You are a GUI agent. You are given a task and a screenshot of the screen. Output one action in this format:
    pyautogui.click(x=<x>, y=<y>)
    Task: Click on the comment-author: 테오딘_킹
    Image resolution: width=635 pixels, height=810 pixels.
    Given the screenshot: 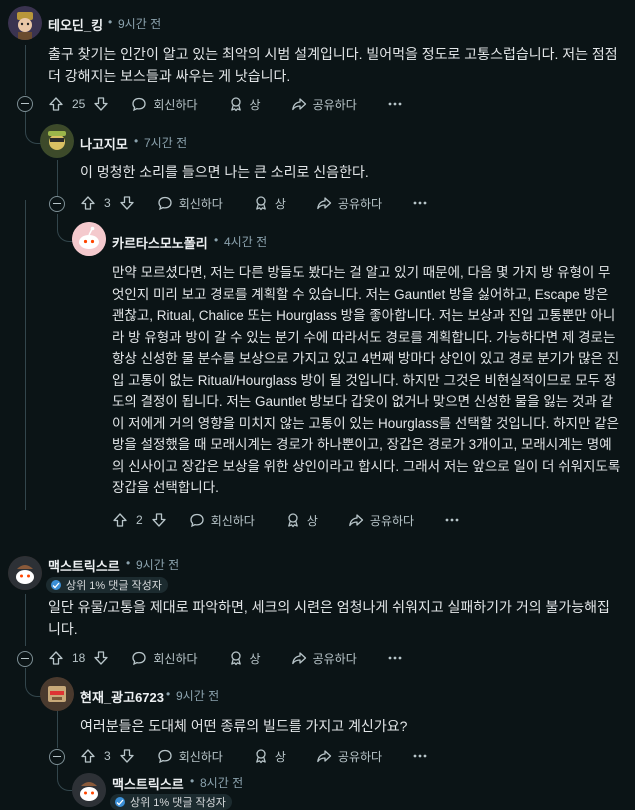 What is the action you would take?
    pyautogui.click(x=75, y=24)
    